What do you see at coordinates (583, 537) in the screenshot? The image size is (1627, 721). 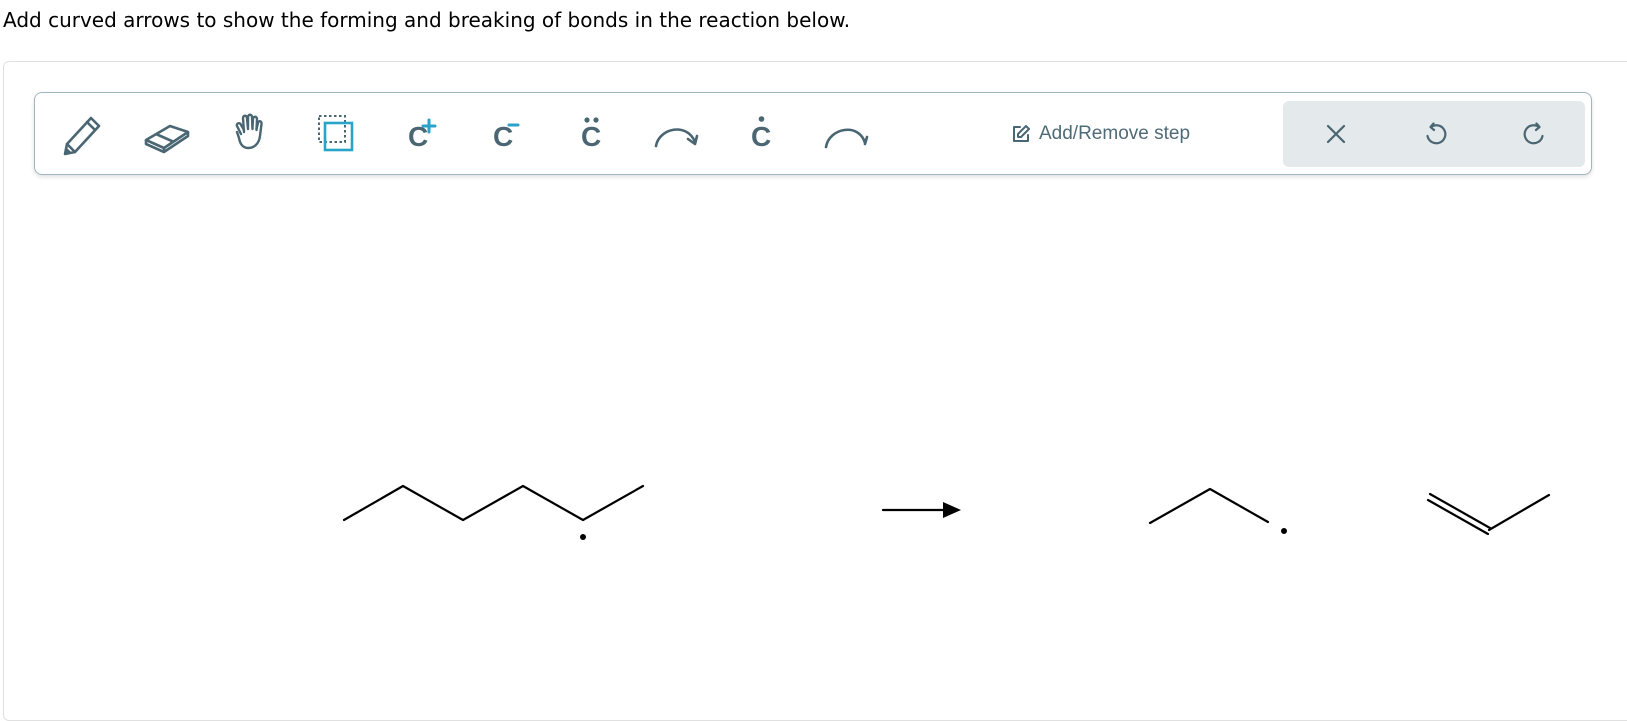 I see `reactant-radical-dot` at bounding box center [583, 537].